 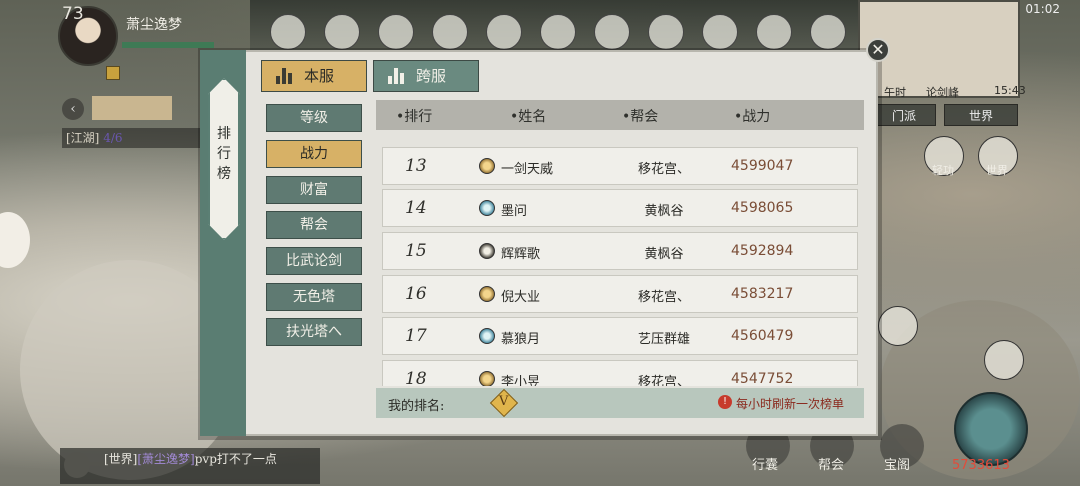 What do you see at coordinates (762, 378) in the screenshot?
I see `row-power: 4547752` at bounding box center [762, 378].